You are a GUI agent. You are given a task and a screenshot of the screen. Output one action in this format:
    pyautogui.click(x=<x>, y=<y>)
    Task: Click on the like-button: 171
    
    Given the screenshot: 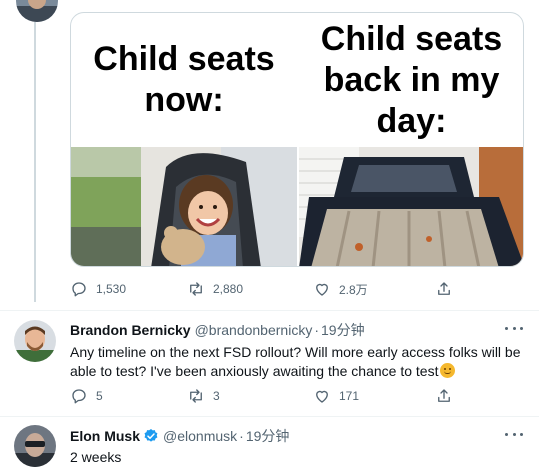 What is the action you would take?
    pyautogui.click(x=336, y=396)
    